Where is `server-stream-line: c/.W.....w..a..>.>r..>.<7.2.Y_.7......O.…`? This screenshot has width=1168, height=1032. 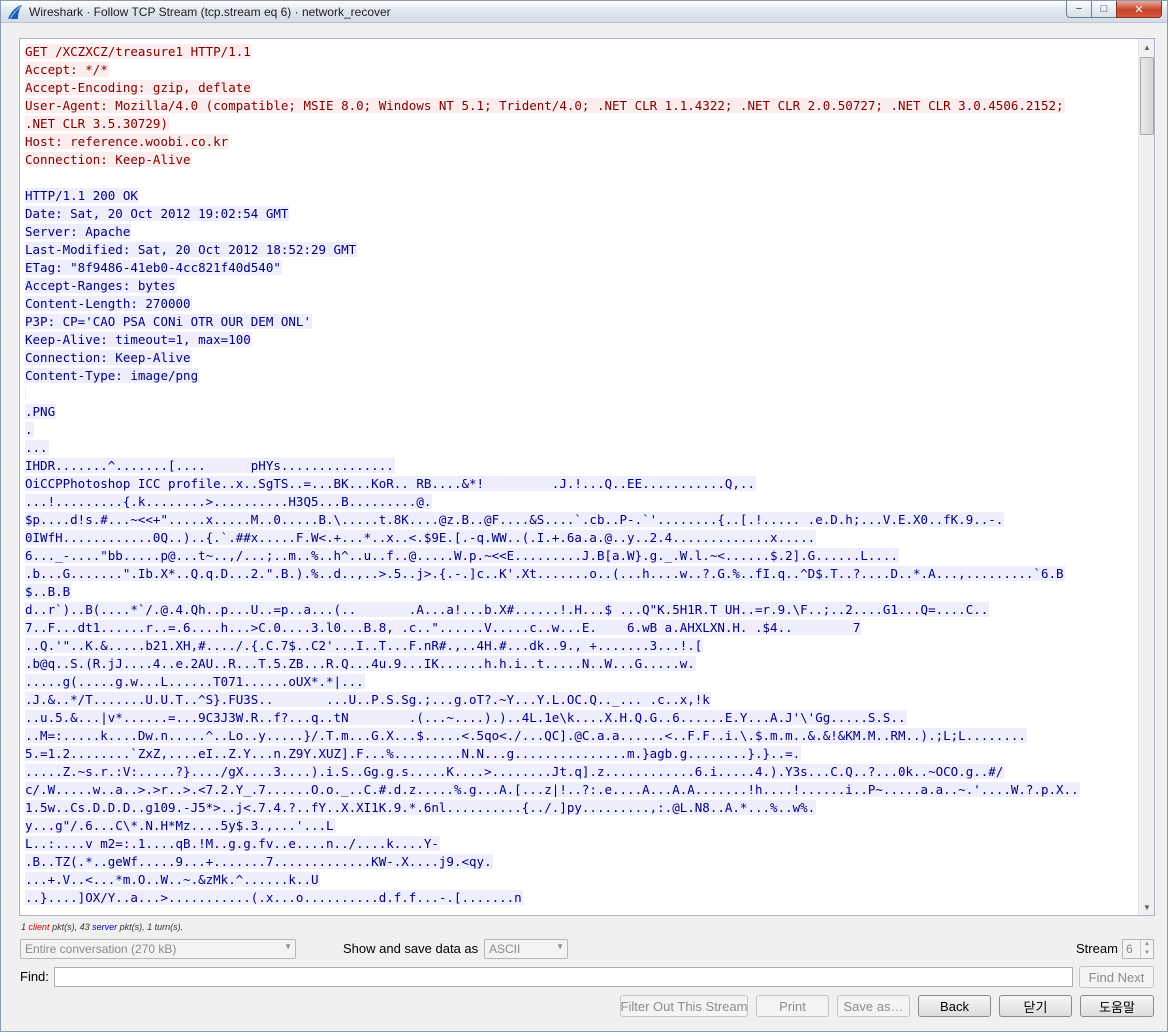
server-stream-line: c/.W.....w..a..>.>r..>.<7.2.Y_.7......O.… is located at coordinates (581, 790).